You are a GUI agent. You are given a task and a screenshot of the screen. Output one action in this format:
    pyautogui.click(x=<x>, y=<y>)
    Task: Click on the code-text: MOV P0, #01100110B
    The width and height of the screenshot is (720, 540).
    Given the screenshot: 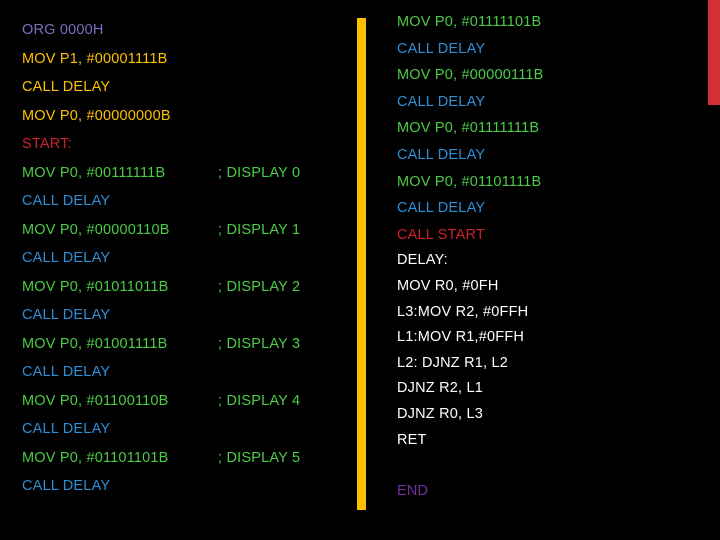 What is the action you would take?
    pyautogui.click(x=95, y=400)
    